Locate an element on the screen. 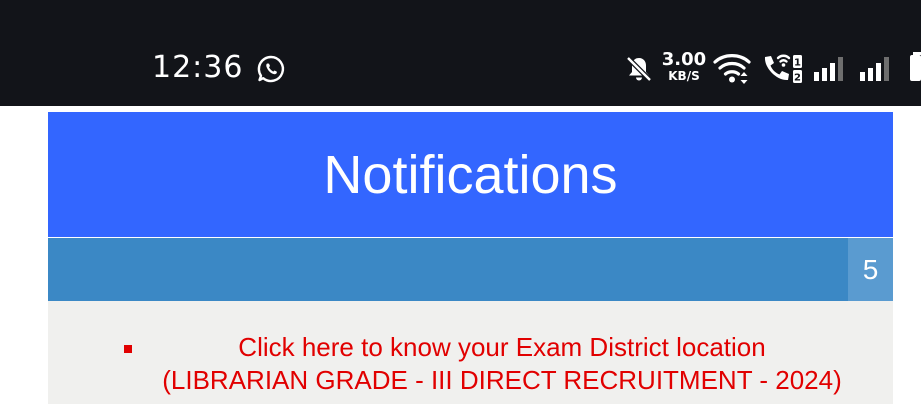 This screenshot has width=921, height=404. wifi-calling-icon: 1 2 is located at coordinates (783, 69).